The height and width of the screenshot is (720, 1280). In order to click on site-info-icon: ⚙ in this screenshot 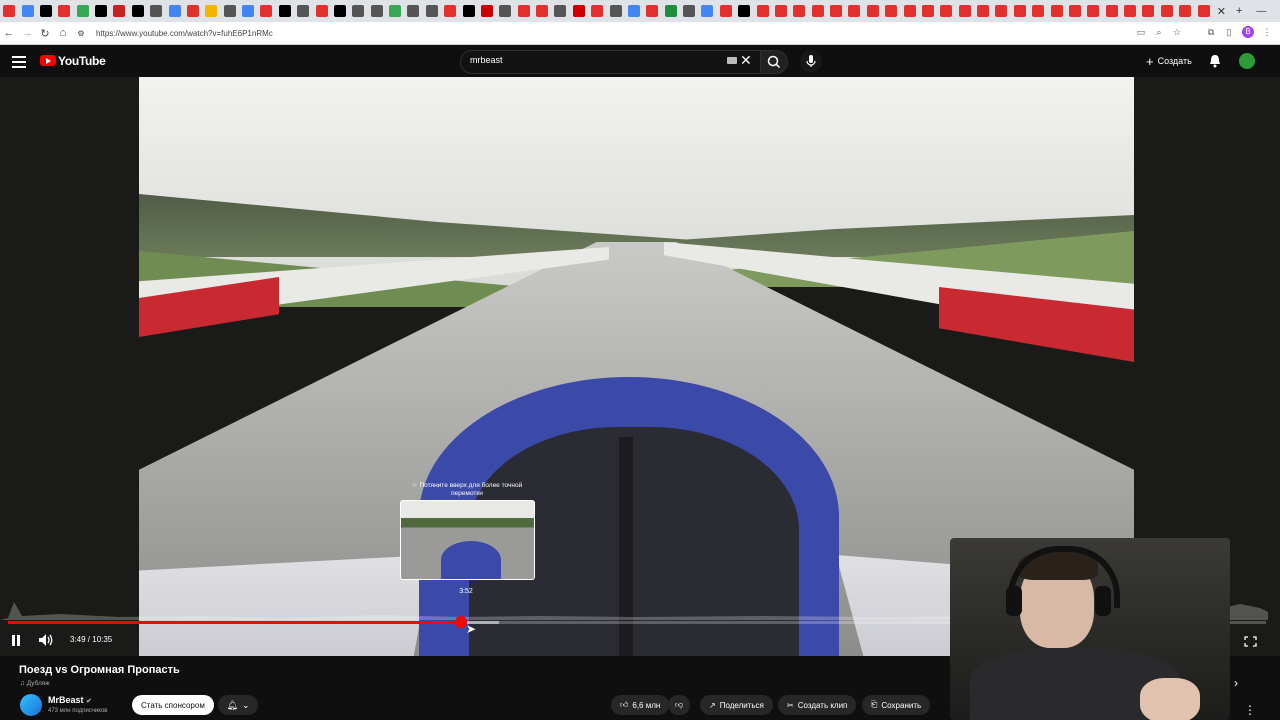, I will do `click(81, 33)`.